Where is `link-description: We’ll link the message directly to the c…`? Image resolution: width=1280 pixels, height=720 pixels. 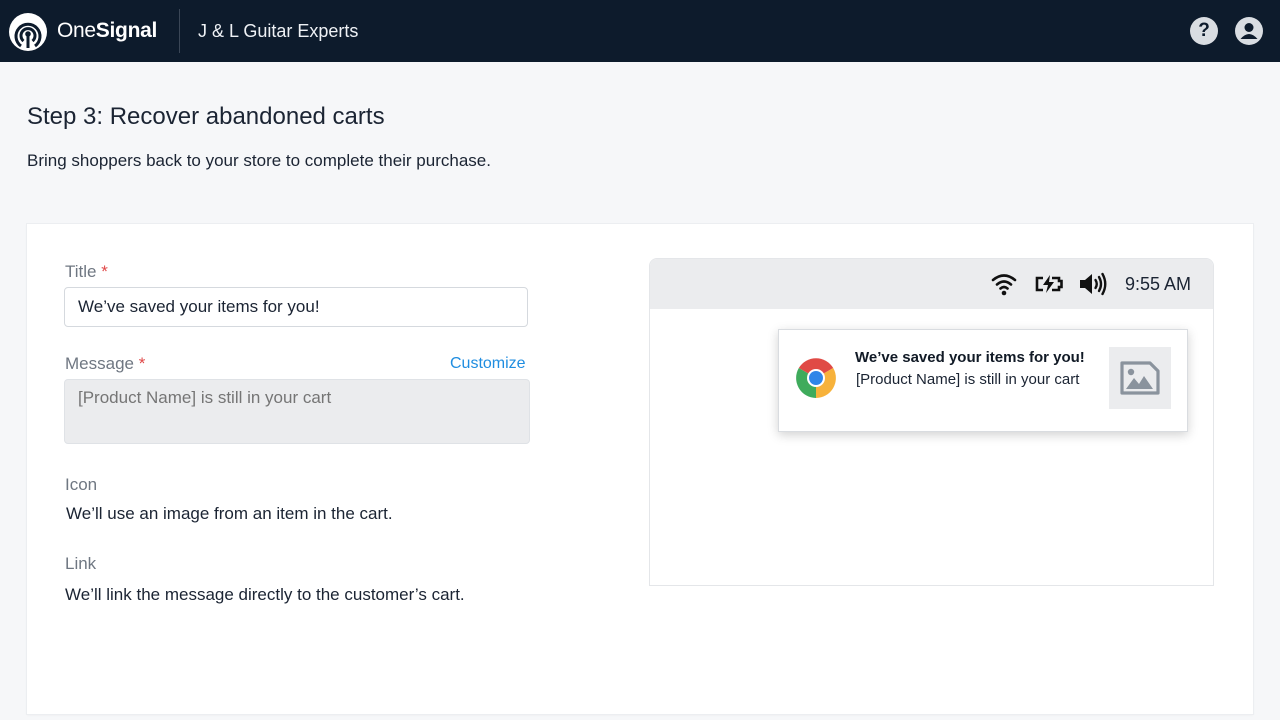 link-description: We’ll link the message directly to the c… is located at coordinates (265, 594).